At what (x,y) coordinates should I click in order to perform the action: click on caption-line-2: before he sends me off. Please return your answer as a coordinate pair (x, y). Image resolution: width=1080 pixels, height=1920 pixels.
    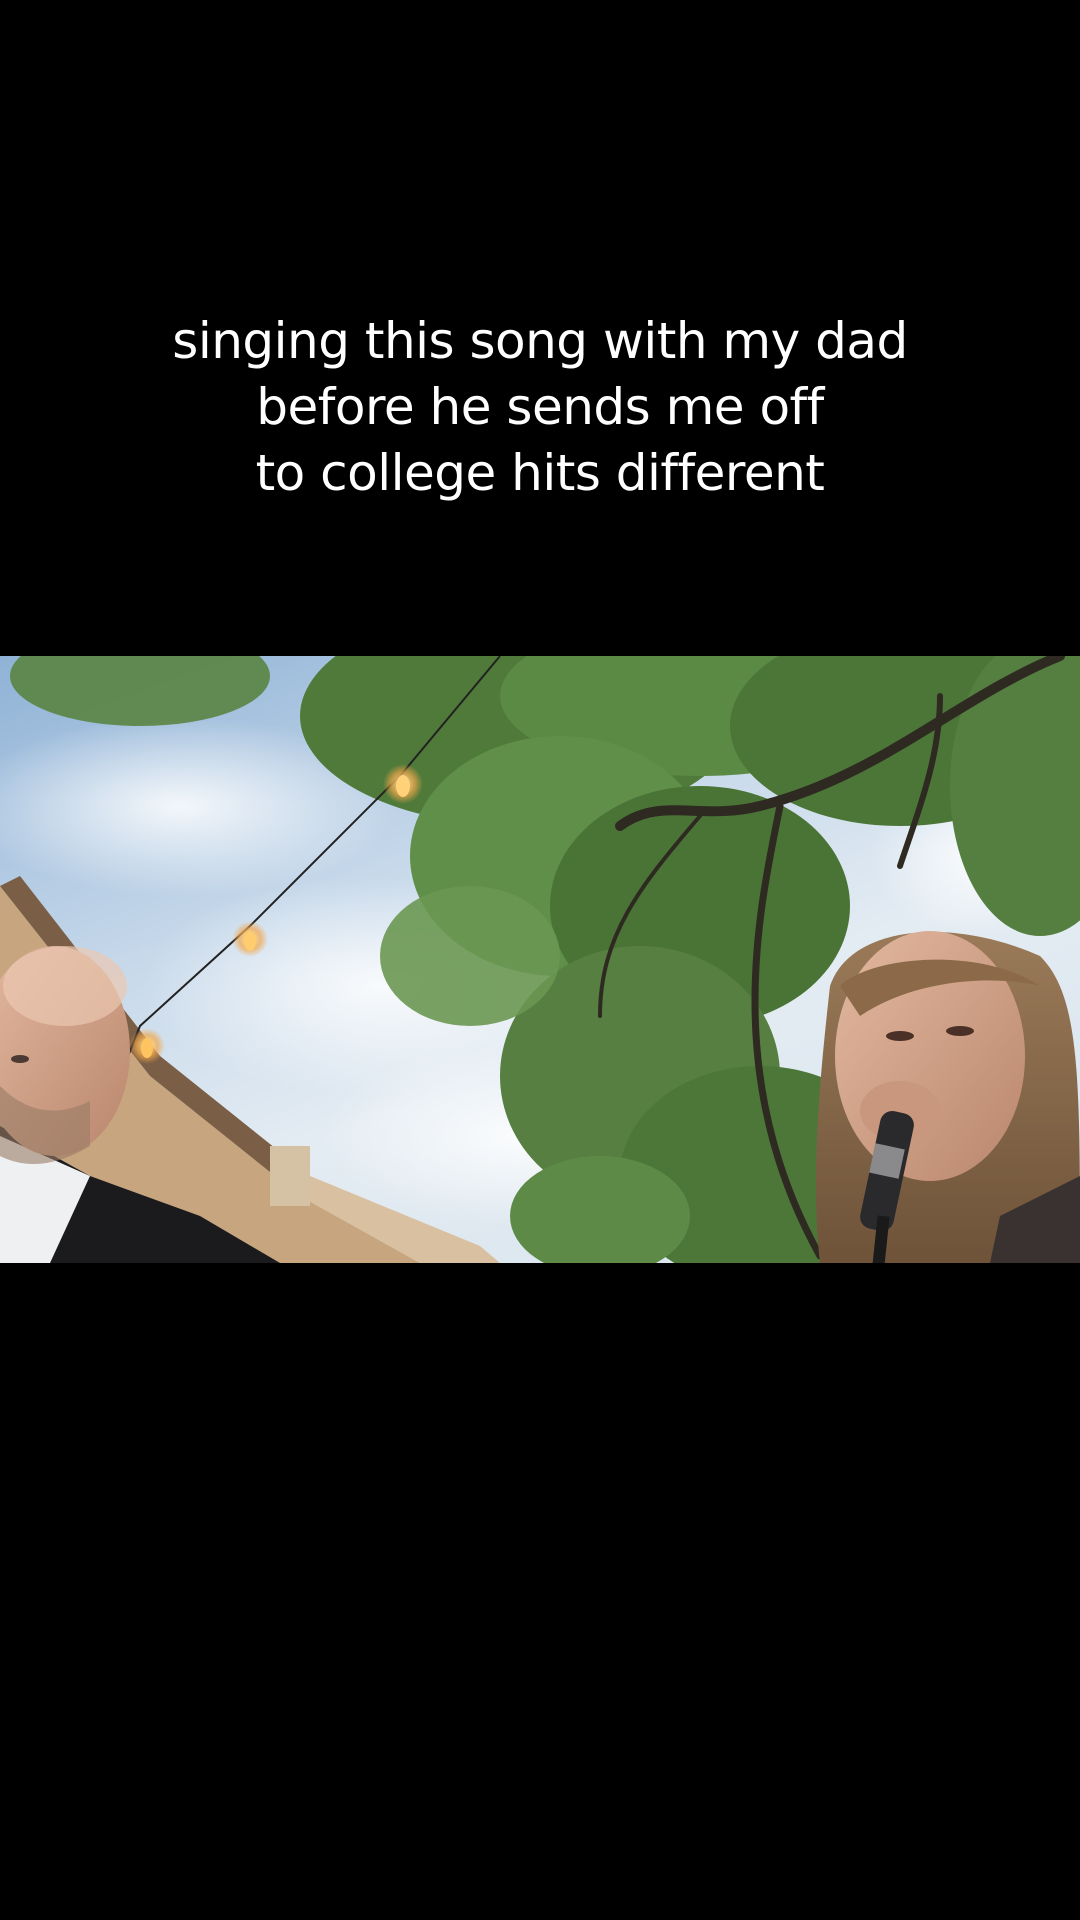
    Looking at the image, I should click on (540, 407).